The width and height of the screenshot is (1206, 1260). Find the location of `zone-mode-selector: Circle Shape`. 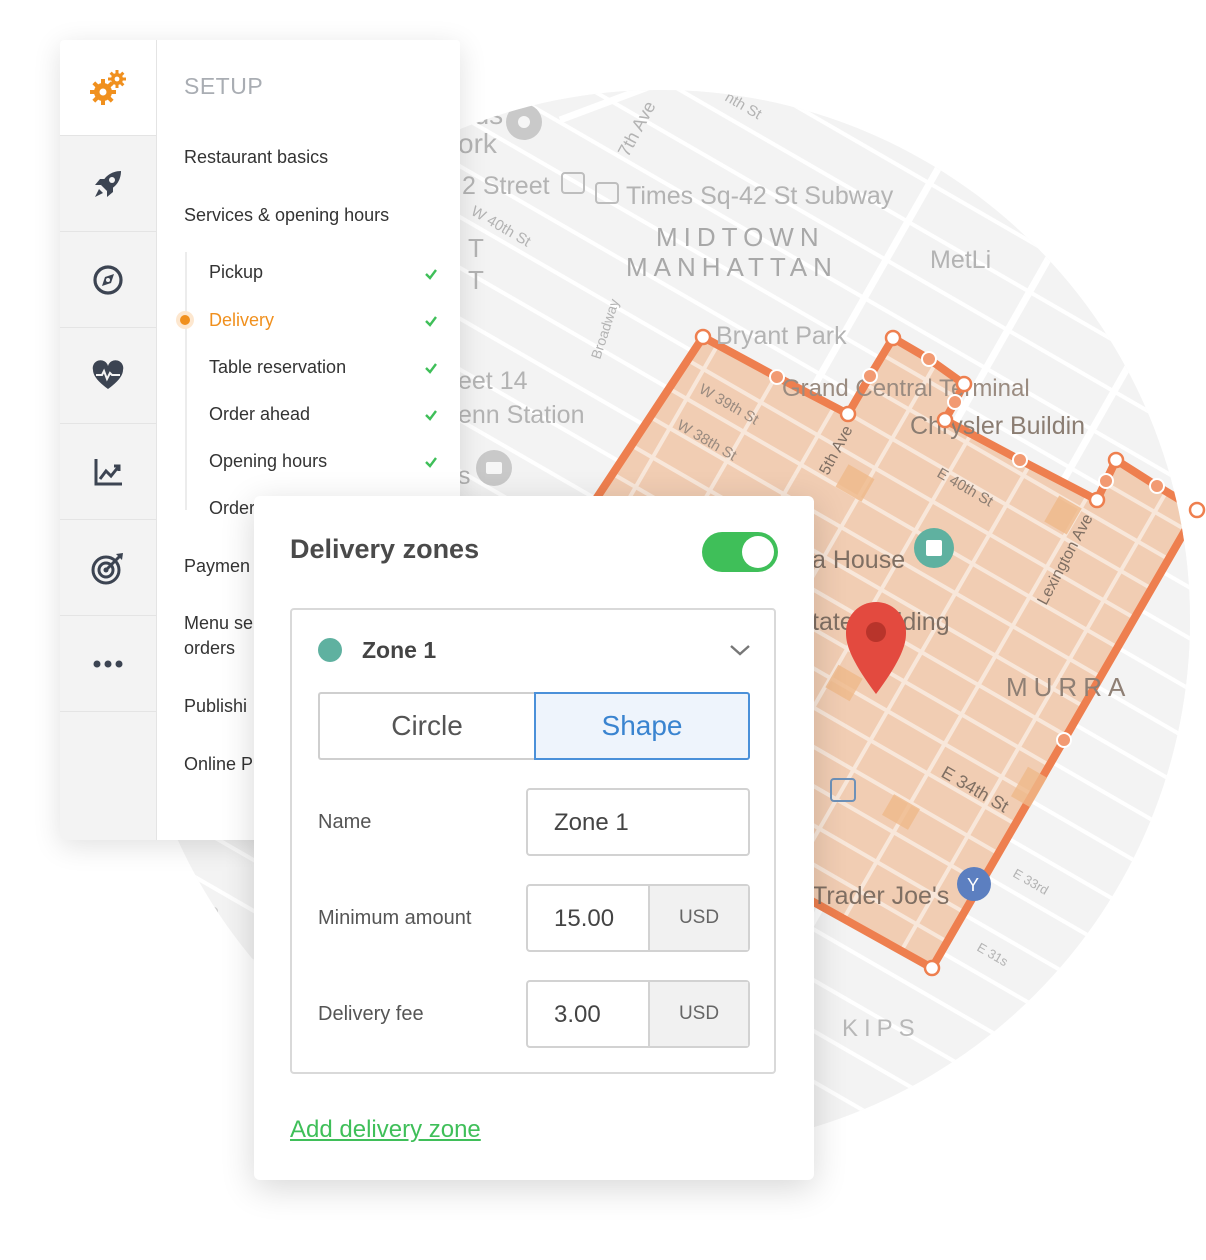

zone-mode-selector: Circle Shape is located at coordinates (534, 726).